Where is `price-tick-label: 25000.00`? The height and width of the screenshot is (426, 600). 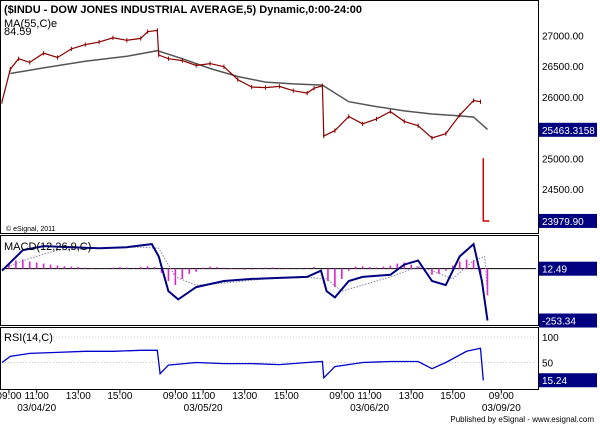 price-tick-label: 25000.00 is located at coordinates (563, 159).